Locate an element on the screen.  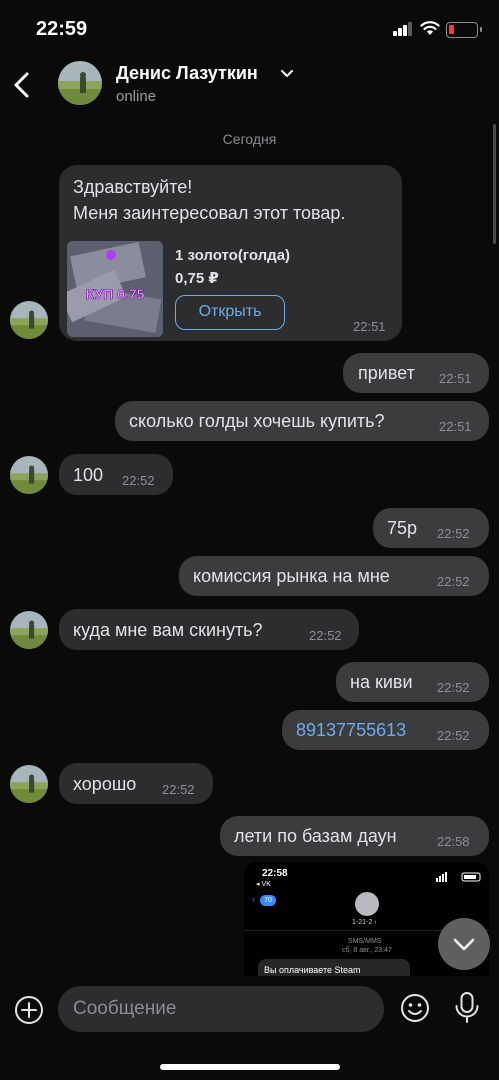
home-indicator is located at coordinates (250, 1067).